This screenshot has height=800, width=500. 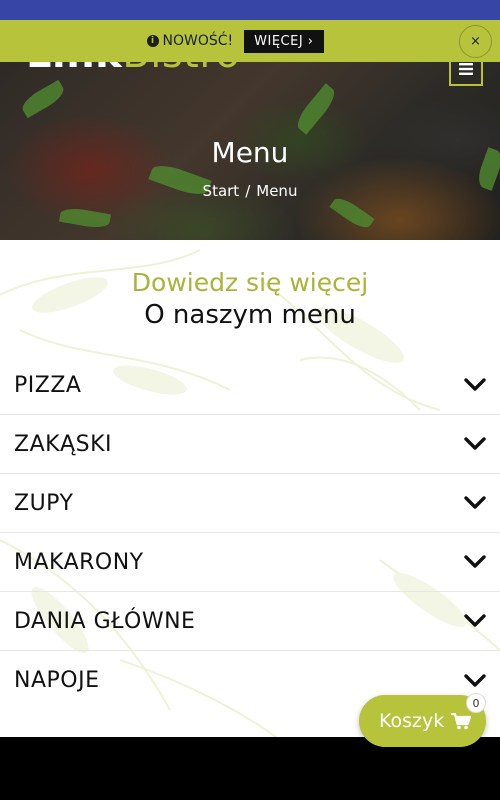 I want to click on page-title: Menu, so click(x=250, y=152).